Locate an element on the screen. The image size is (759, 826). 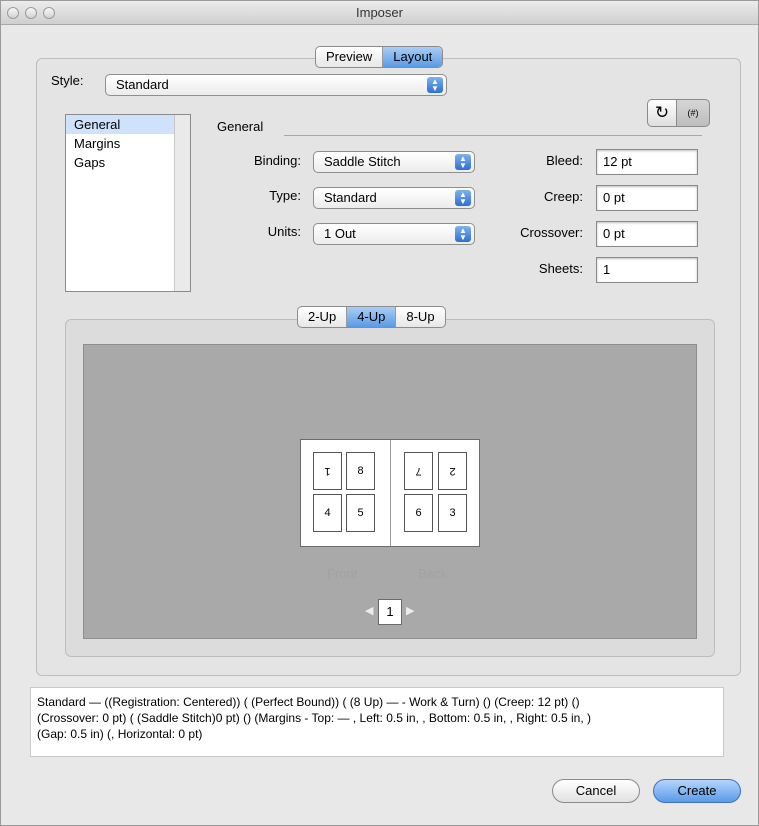
sidebar-item-gaps: Gaps is located at coordinates (128, 162).